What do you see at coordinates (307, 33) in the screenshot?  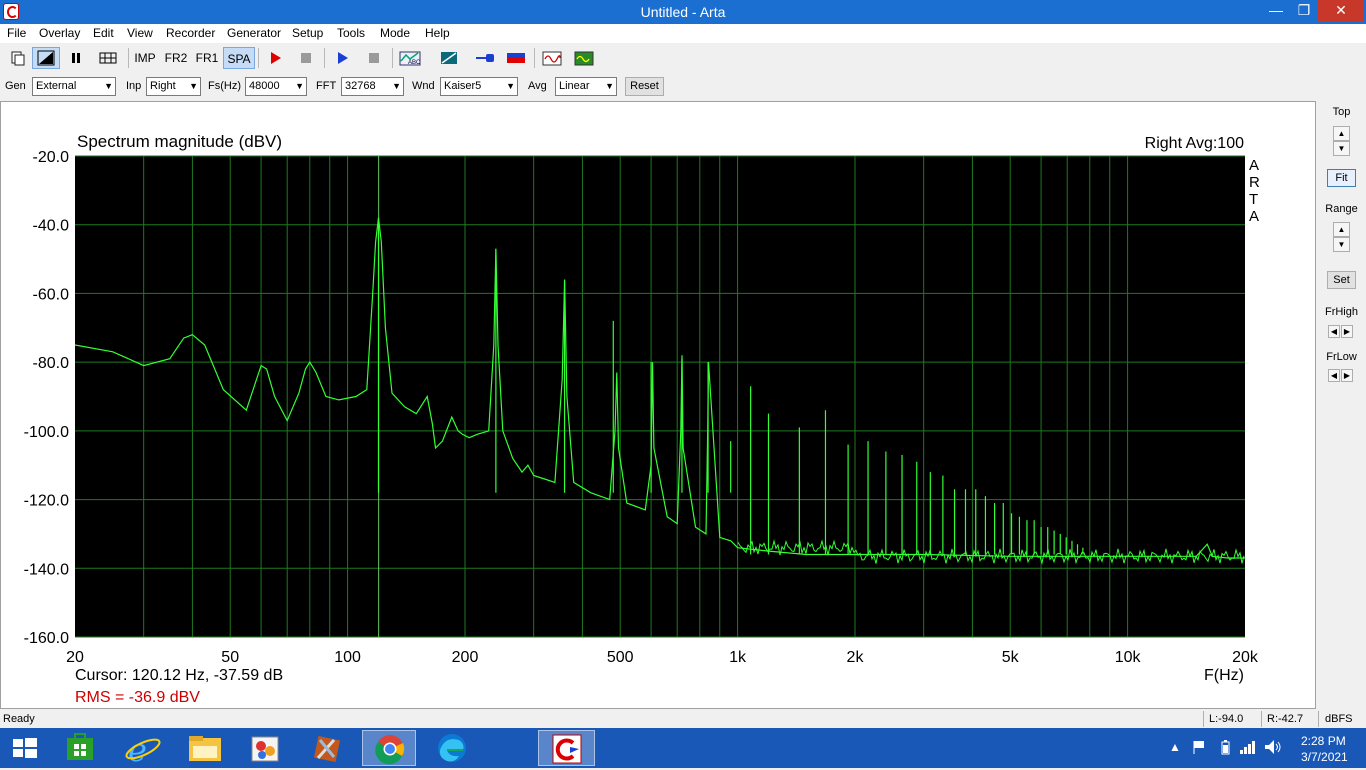 I see `menu-setup: Setup` at bounding box center [307, 33].